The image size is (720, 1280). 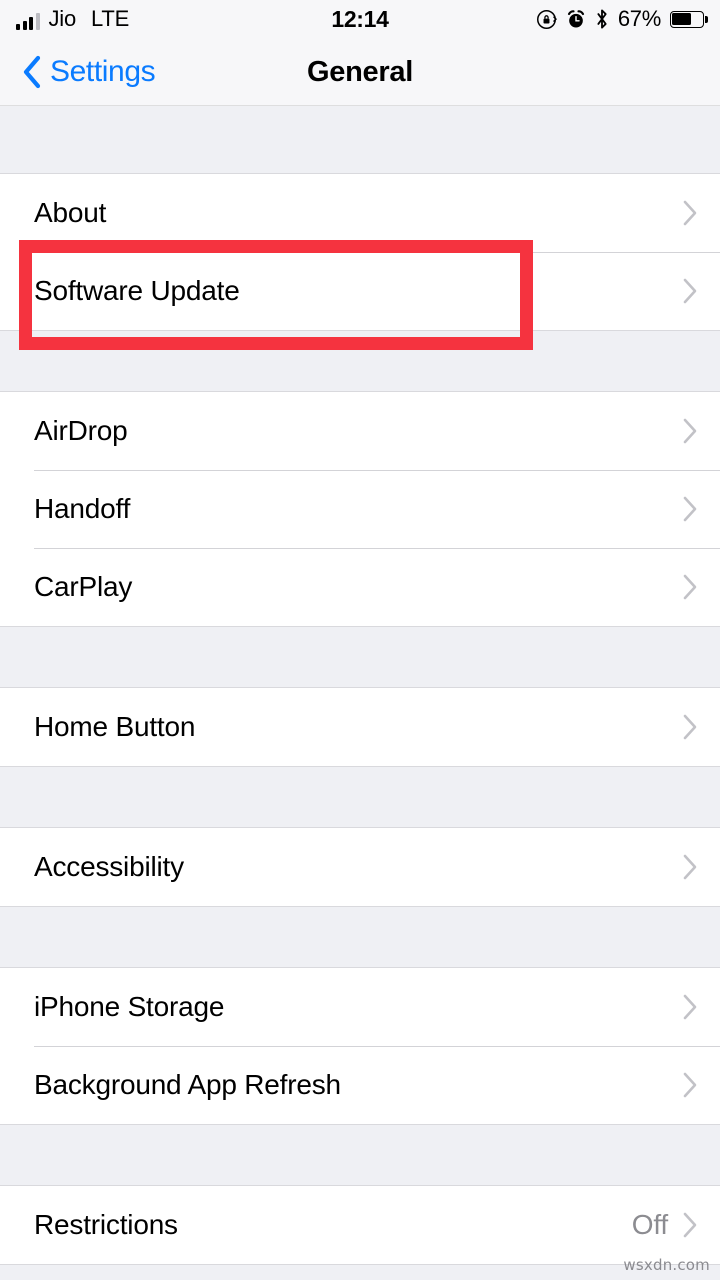 What do you see at coordinates (81, 430) in the screenshot?
I see `settings-row-label: AirDrop` at bounding box center [81, 430].